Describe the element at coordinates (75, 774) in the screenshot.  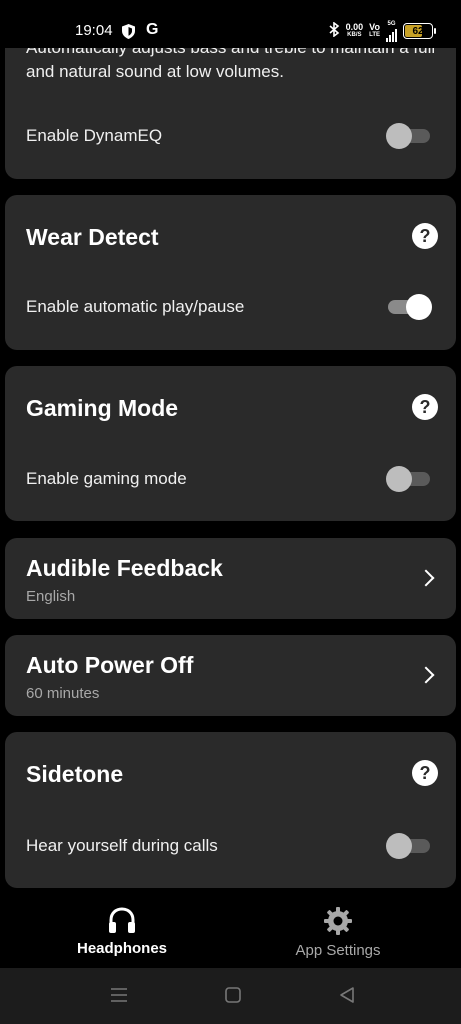
I see `sidetone-title: Sidetone` at that location.